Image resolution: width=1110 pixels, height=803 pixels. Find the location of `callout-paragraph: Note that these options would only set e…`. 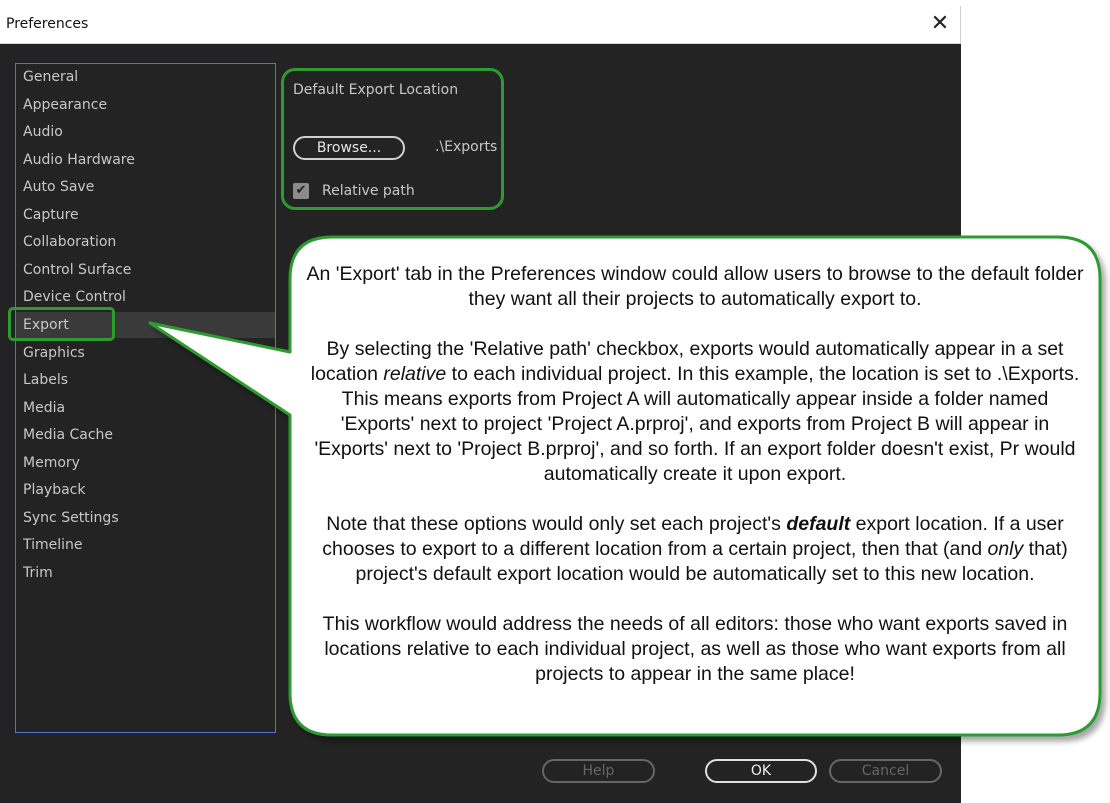

callout-paragraph: Note that these options would only set e… is located at coordinates (695, 549).